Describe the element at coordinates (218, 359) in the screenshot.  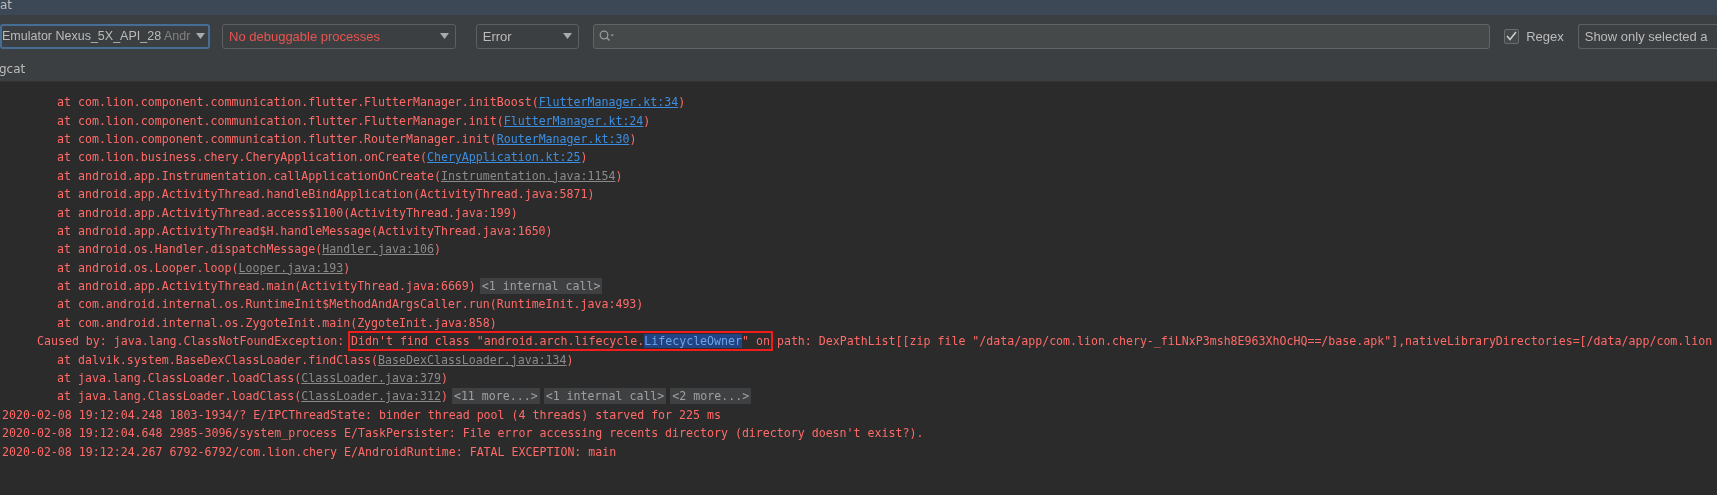
I see `log-text: at dalvik.system.BaseDexClassLoader.findClass(` at that location.